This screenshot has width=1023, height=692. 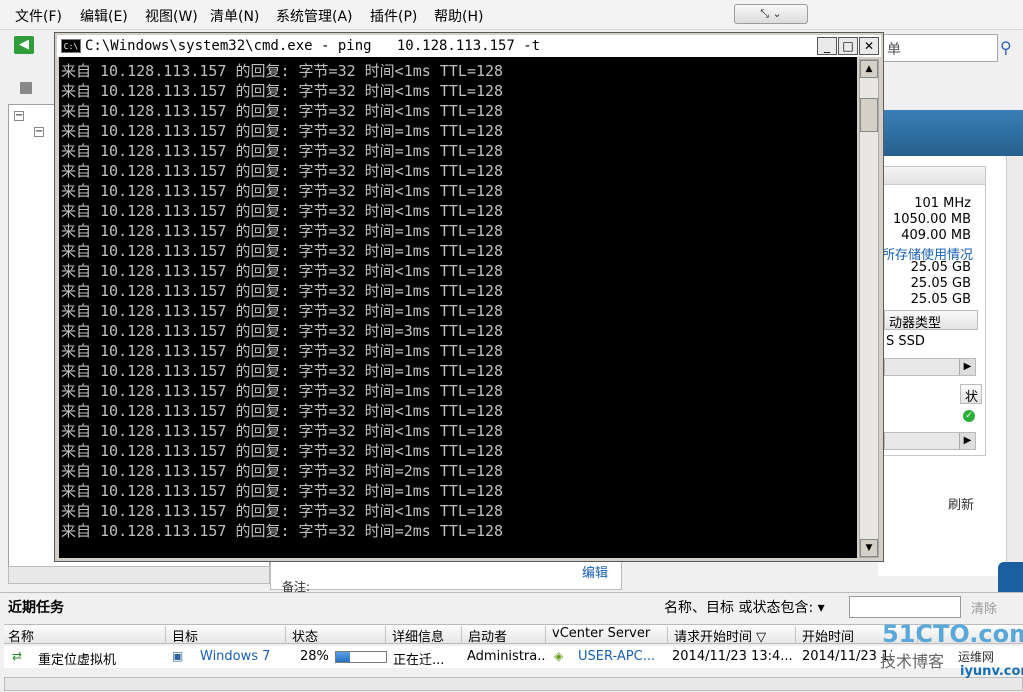 I want to click on column-target: 目标, so click(x=227, y=635).